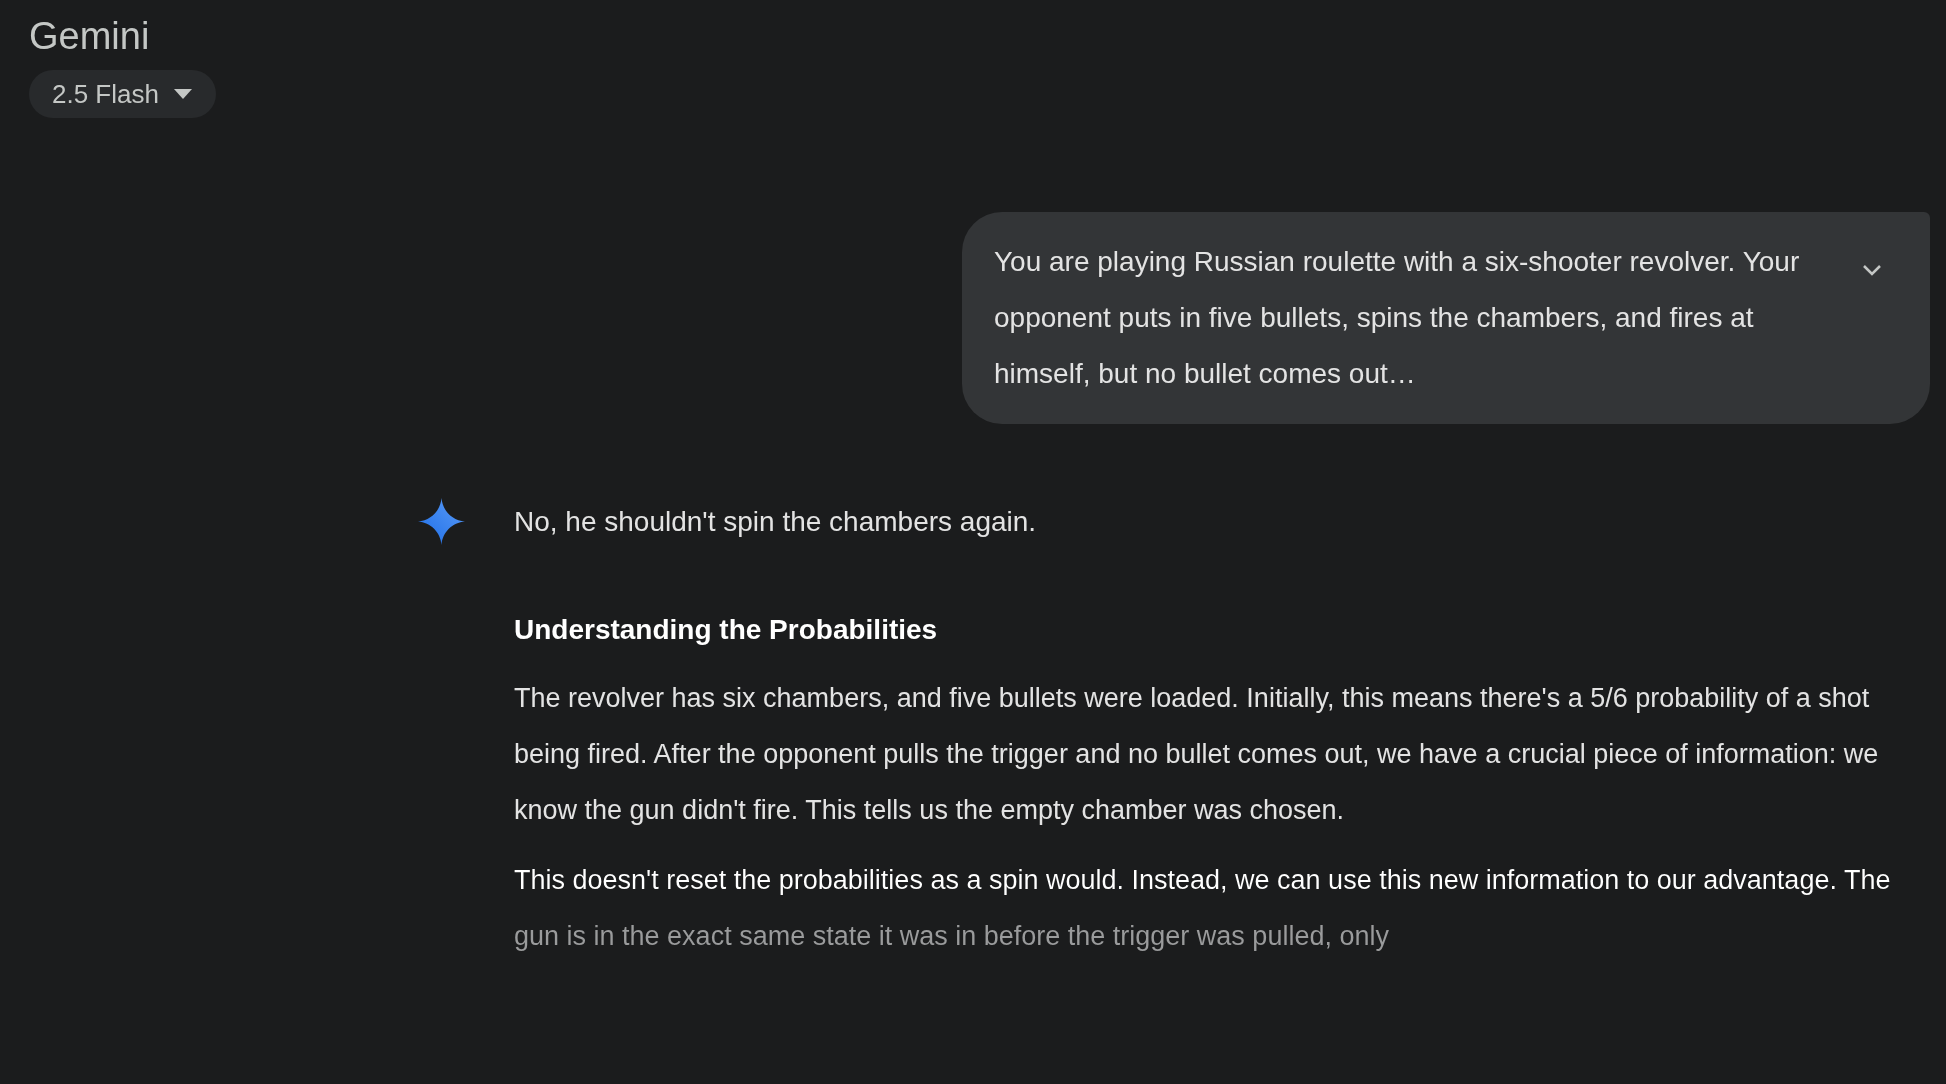 The width and height of the screenshot is (1946, 1084). Describe the element at coordinates (122, 94) in the screenshot. I see `model-selector: 2.5 Flash` at that location.